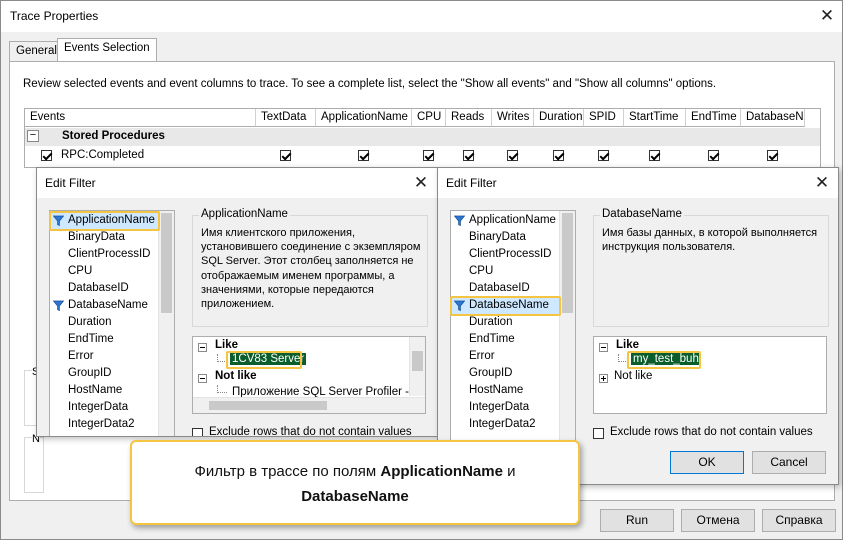 The width and height of the screenshot is (843, 540). I want to click on column-header: Writes, so click(513, 118).